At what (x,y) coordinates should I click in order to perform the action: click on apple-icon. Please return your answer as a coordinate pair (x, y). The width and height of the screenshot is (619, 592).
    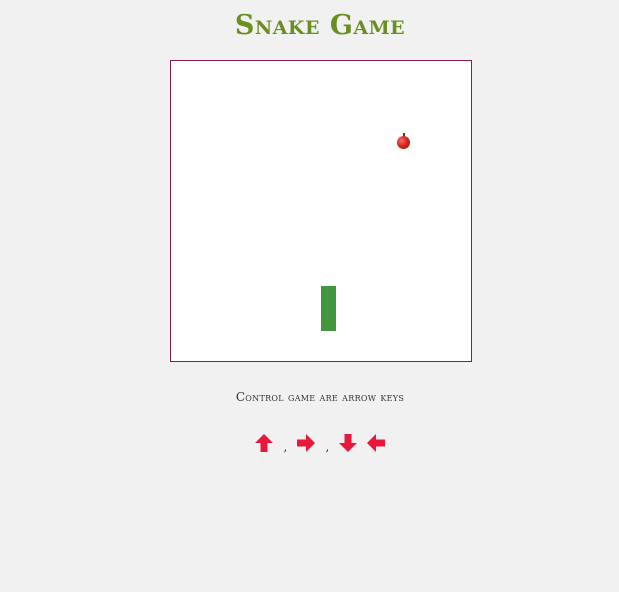
    Looking at the image, I should click on (403, 142).